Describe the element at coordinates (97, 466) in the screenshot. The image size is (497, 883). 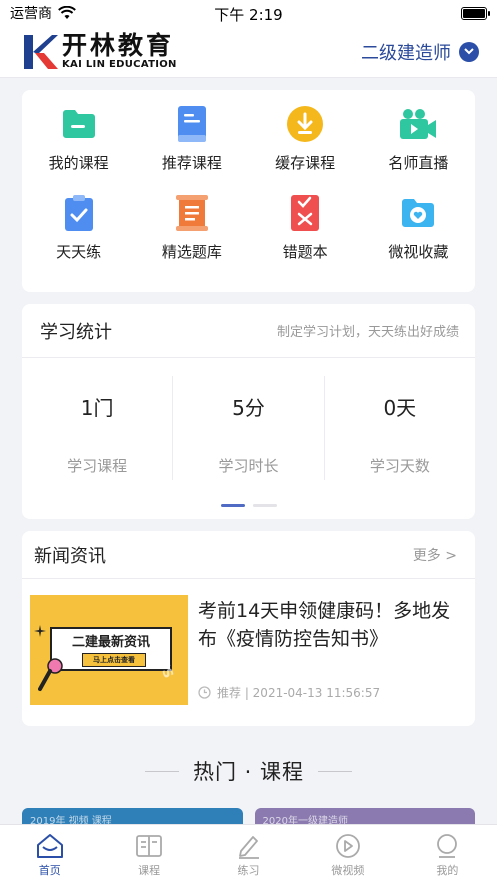
I see `stat-label: 学习课程` at that location.